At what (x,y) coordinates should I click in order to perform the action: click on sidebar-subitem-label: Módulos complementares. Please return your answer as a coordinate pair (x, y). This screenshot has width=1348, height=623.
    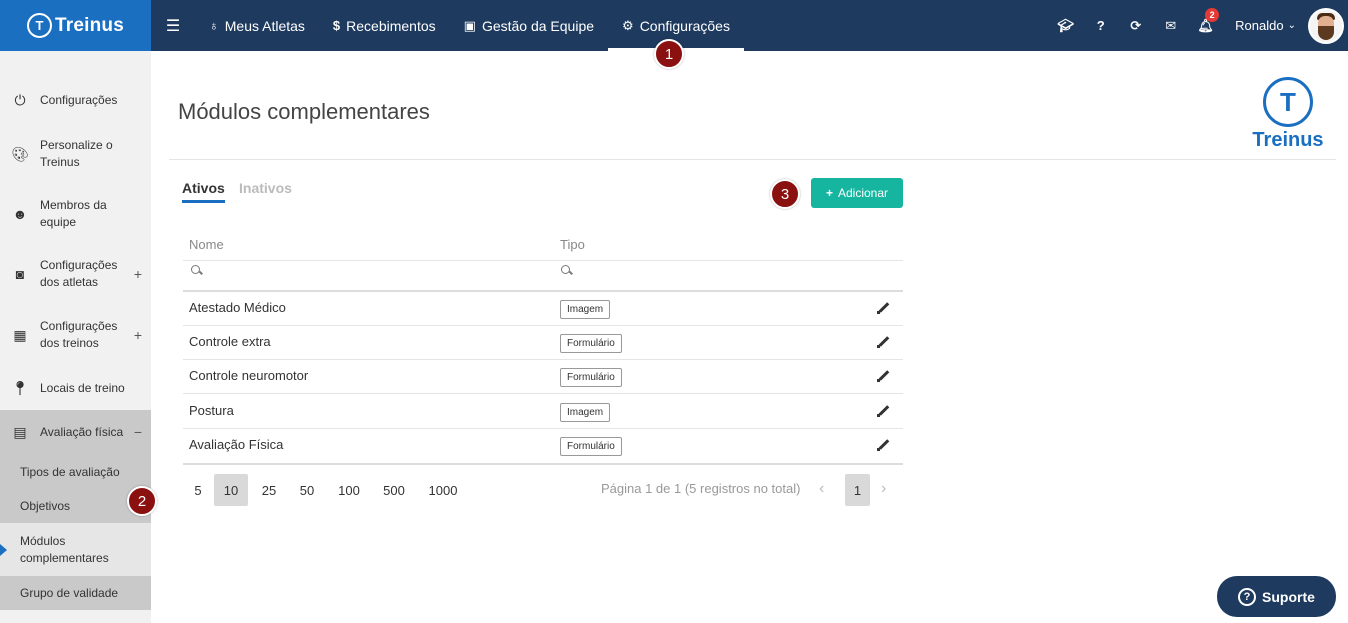
    Looking at the image, I should click on (64, 549).